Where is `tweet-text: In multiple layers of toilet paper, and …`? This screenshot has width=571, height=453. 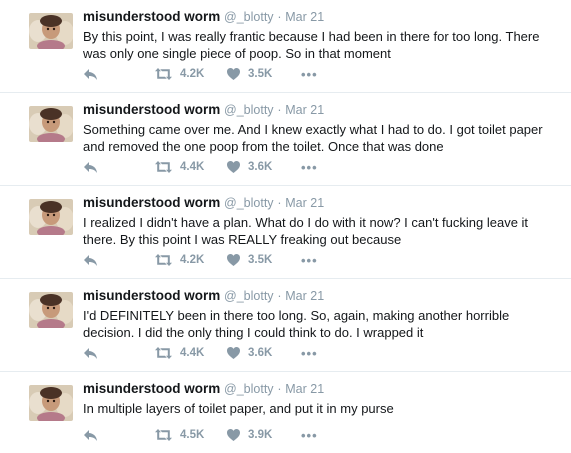 tweet-text: In multiple layers of toilet paper, and … is located at coordinates (238, 408).